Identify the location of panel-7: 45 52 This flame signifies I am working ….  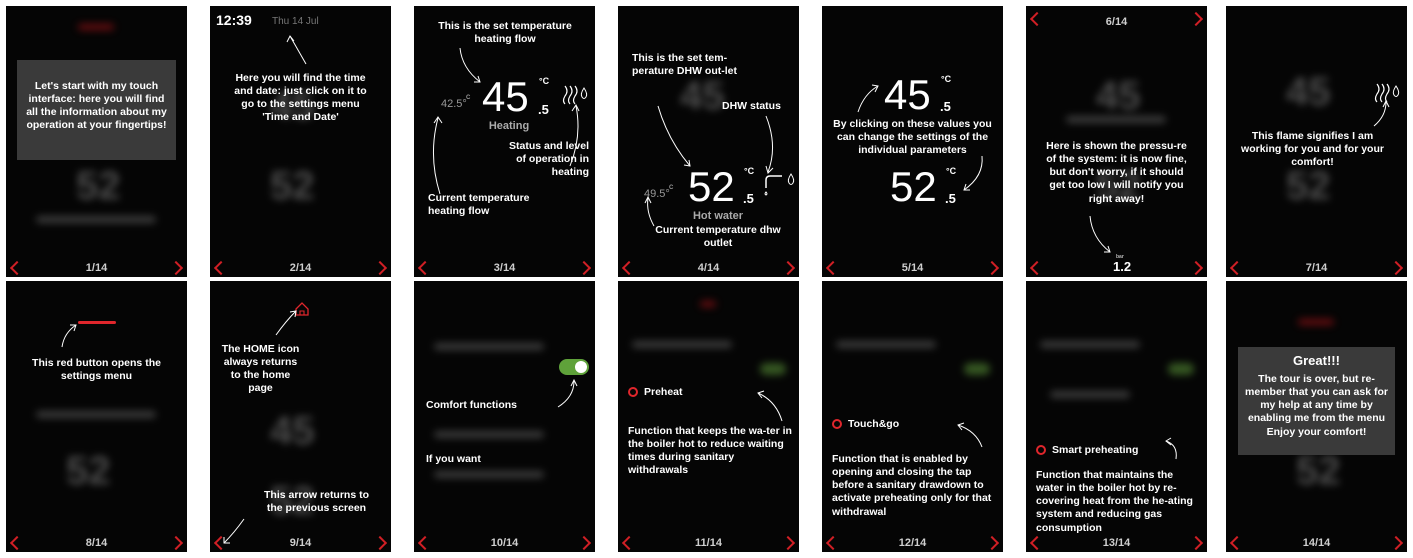
(1316, 141).